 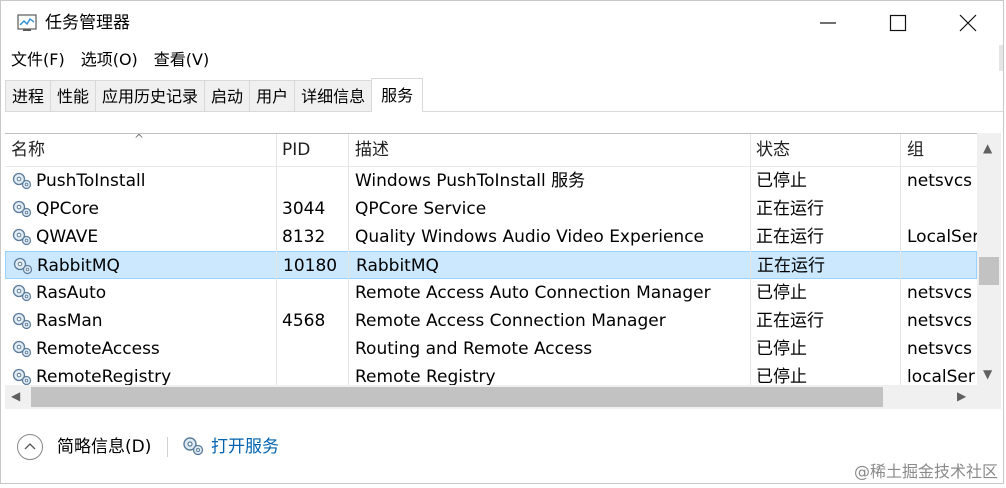 I want to click on maximize-button, so click(x=898, y=23).